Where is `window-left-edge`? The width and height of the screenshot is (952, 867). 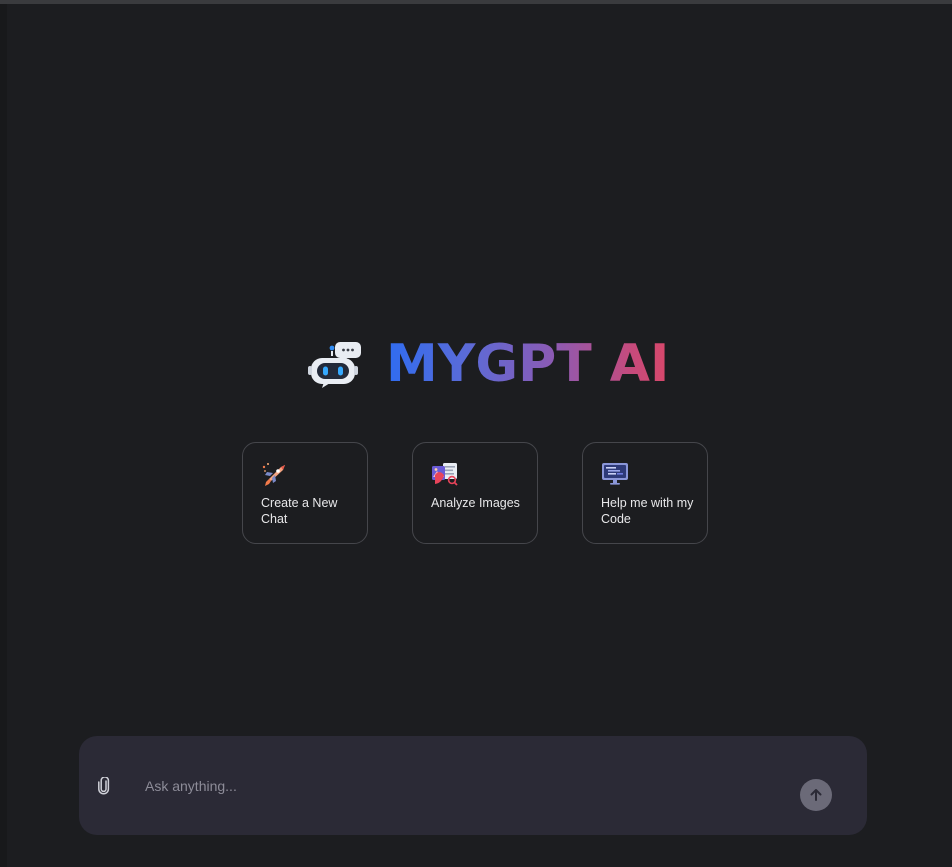 window-left-edge is located at coordinates (3, 435).